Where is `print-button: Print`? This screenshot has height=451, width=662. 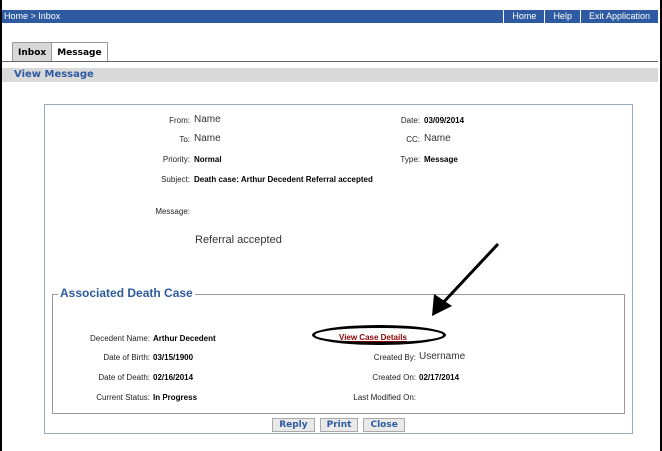 print-button: Print is located at coordinates (339, 425).